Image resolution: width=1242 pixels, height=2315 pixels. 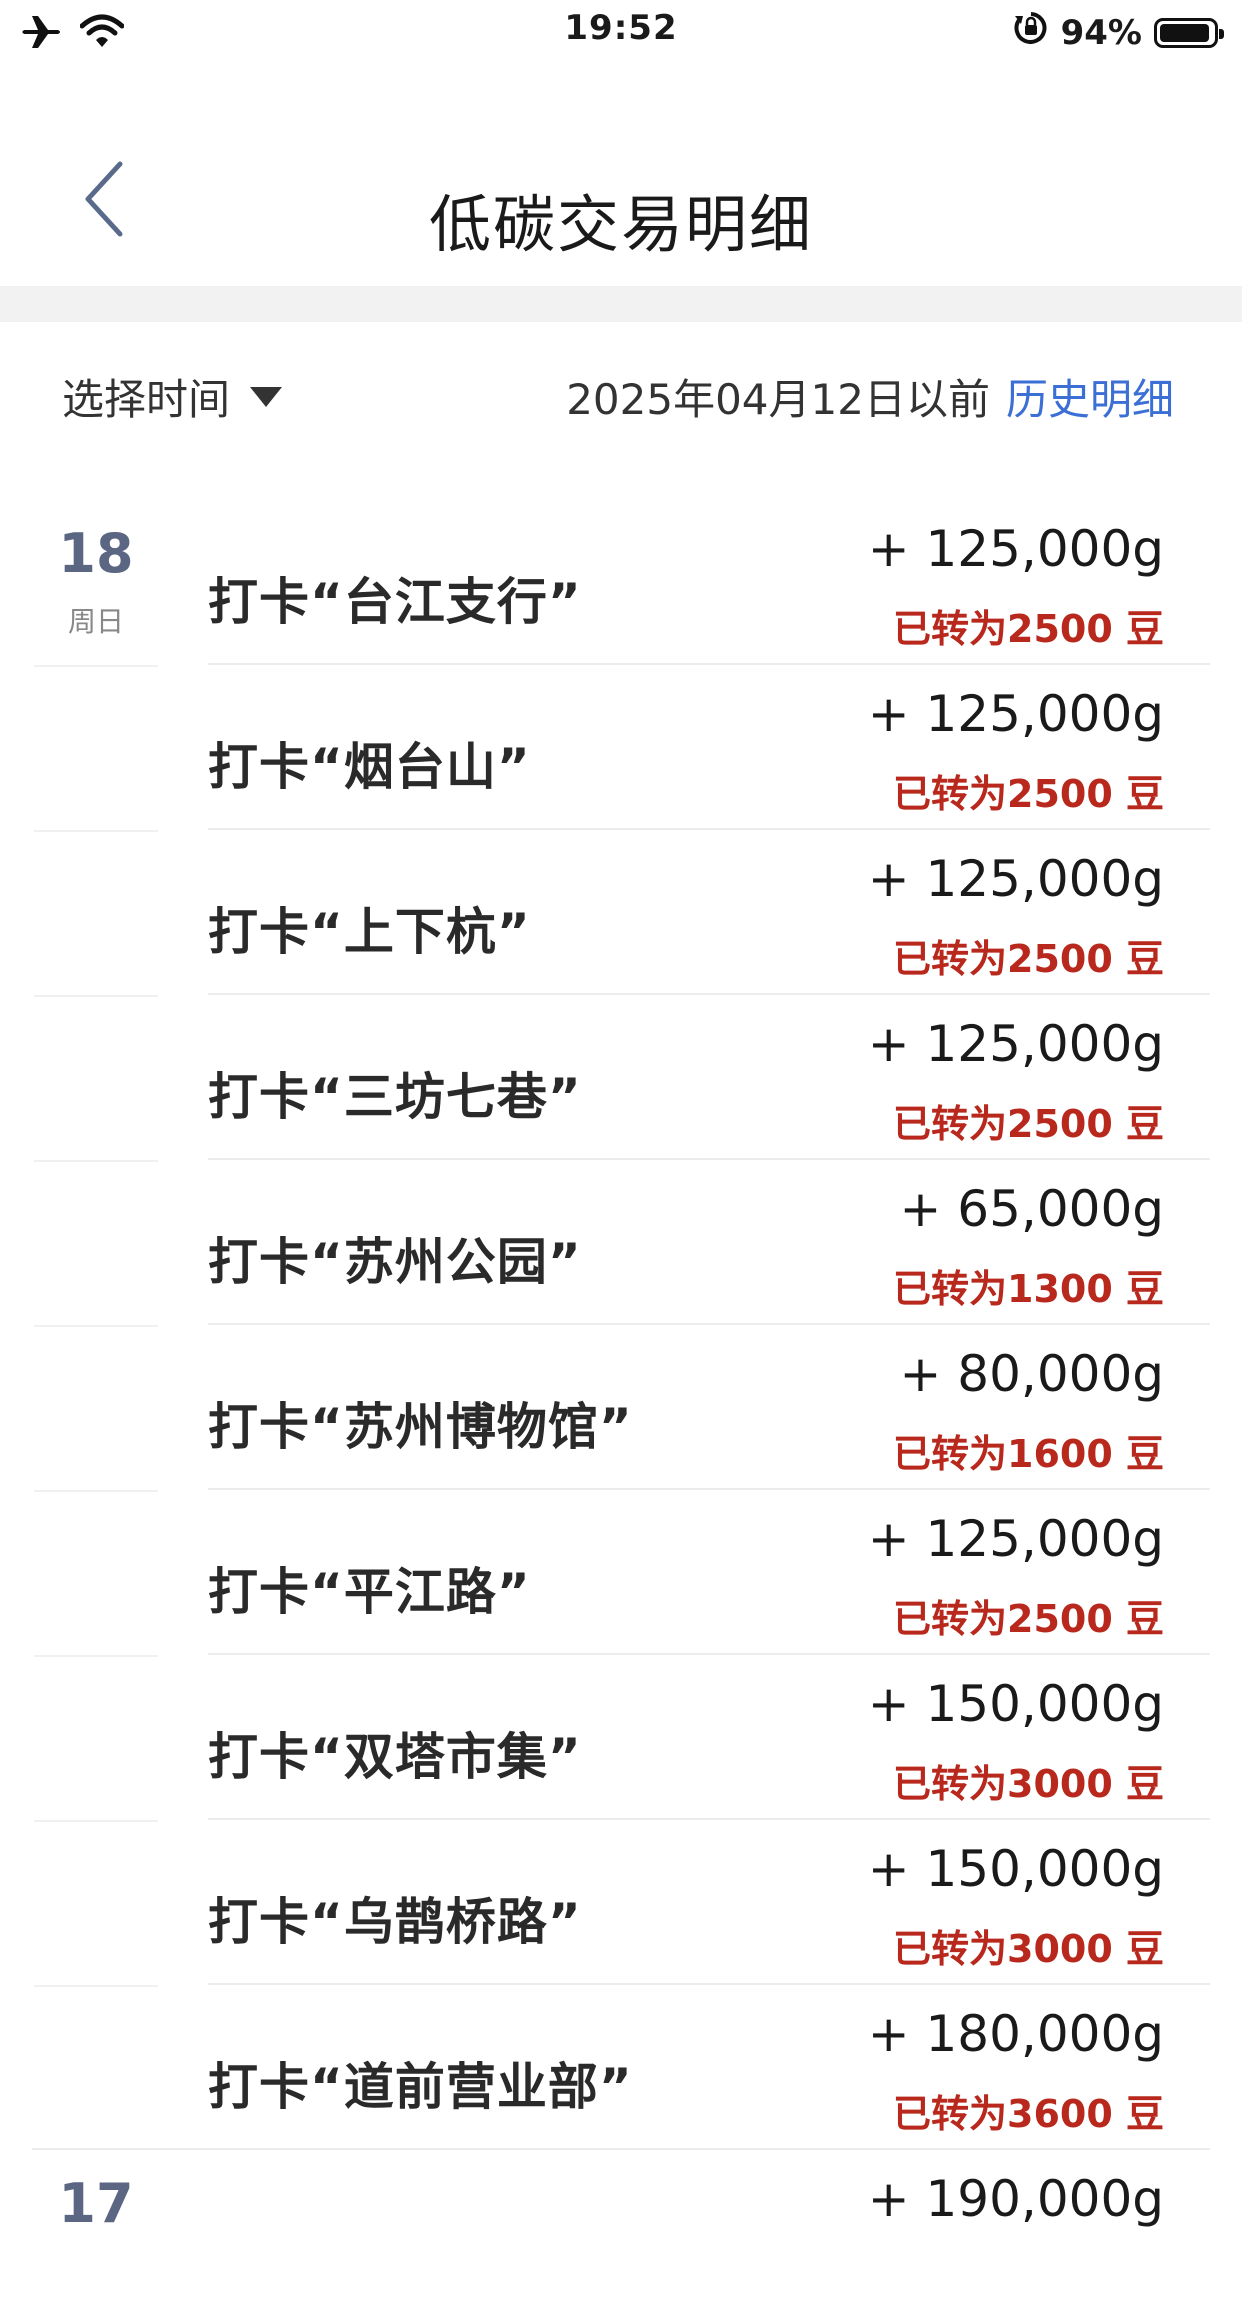 What do you see at coordinates (1031, 1209) in the screenshot?
I see `transaction-amount: + 65,000g` at bounding box center [1031, 1209].